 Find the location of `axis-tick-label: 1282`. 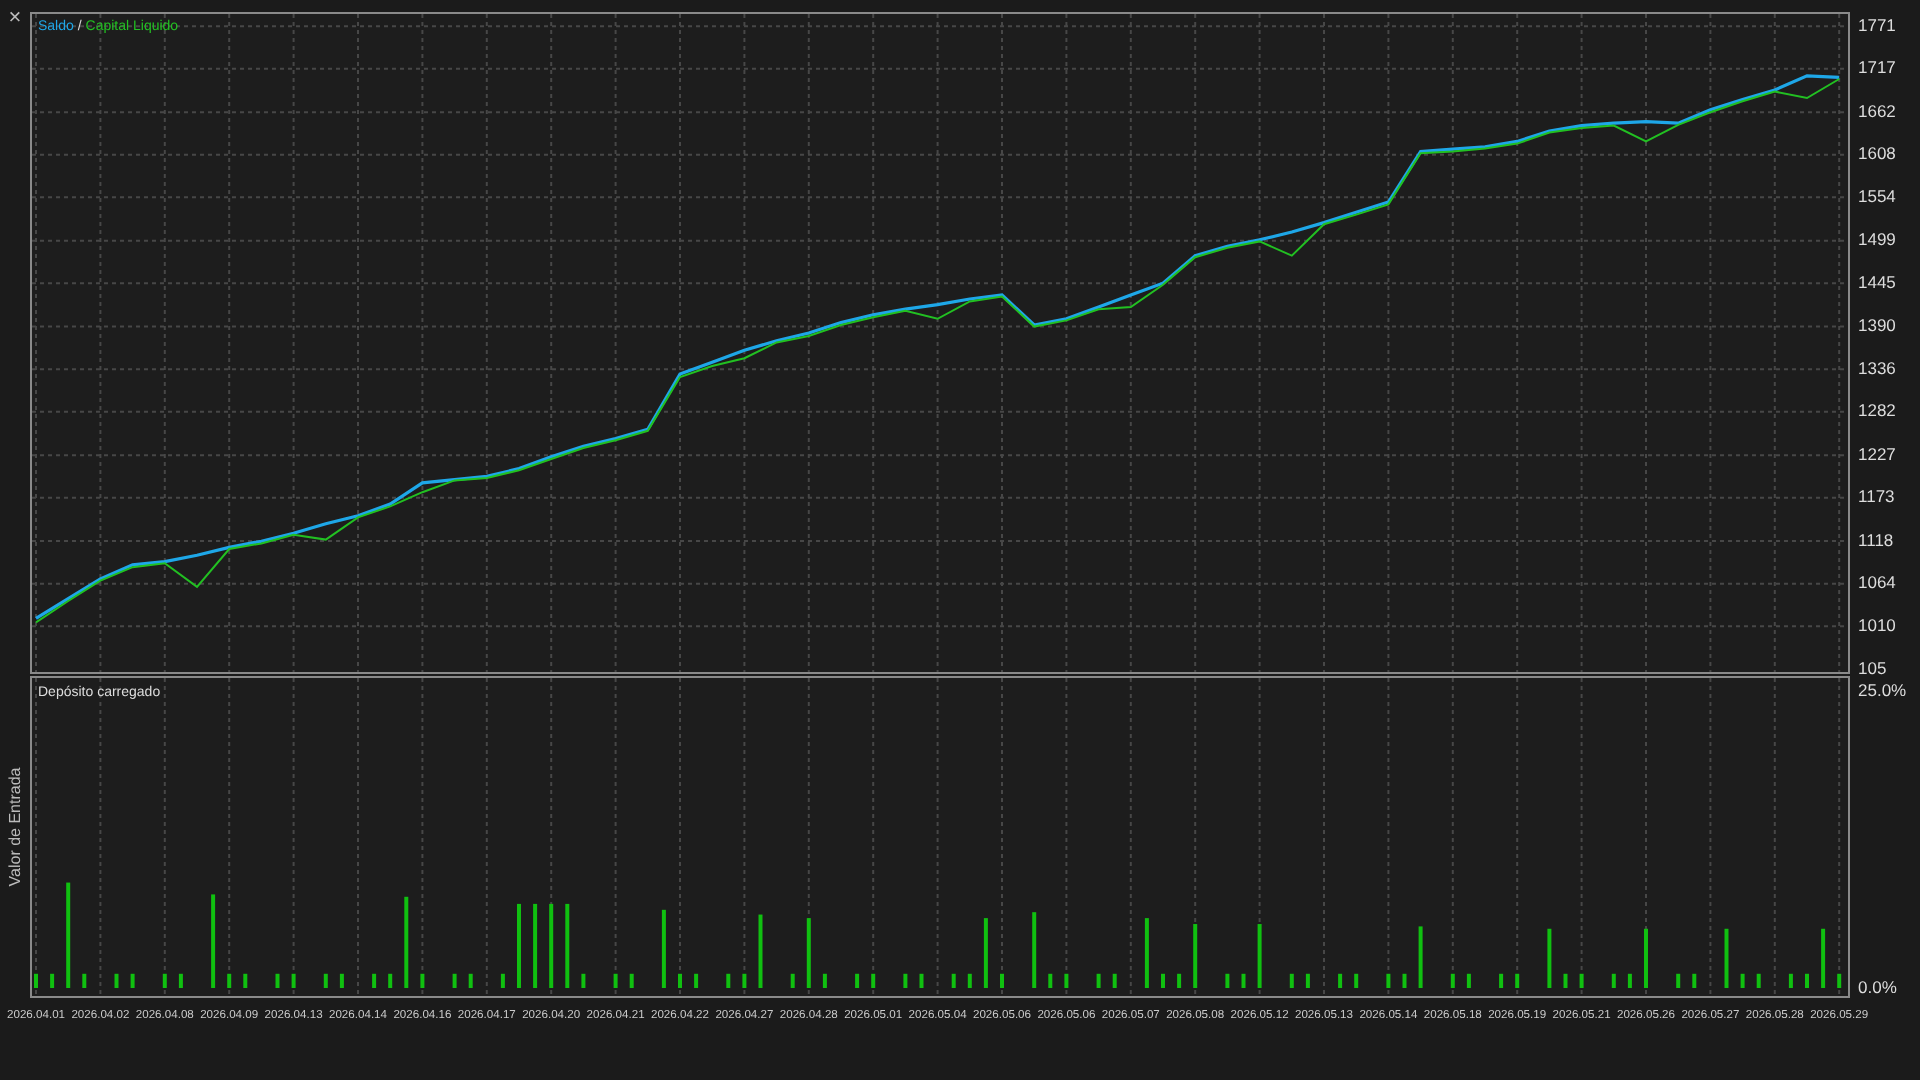

axis-tick-label: 1282 is located at coordinates (1877, 410).